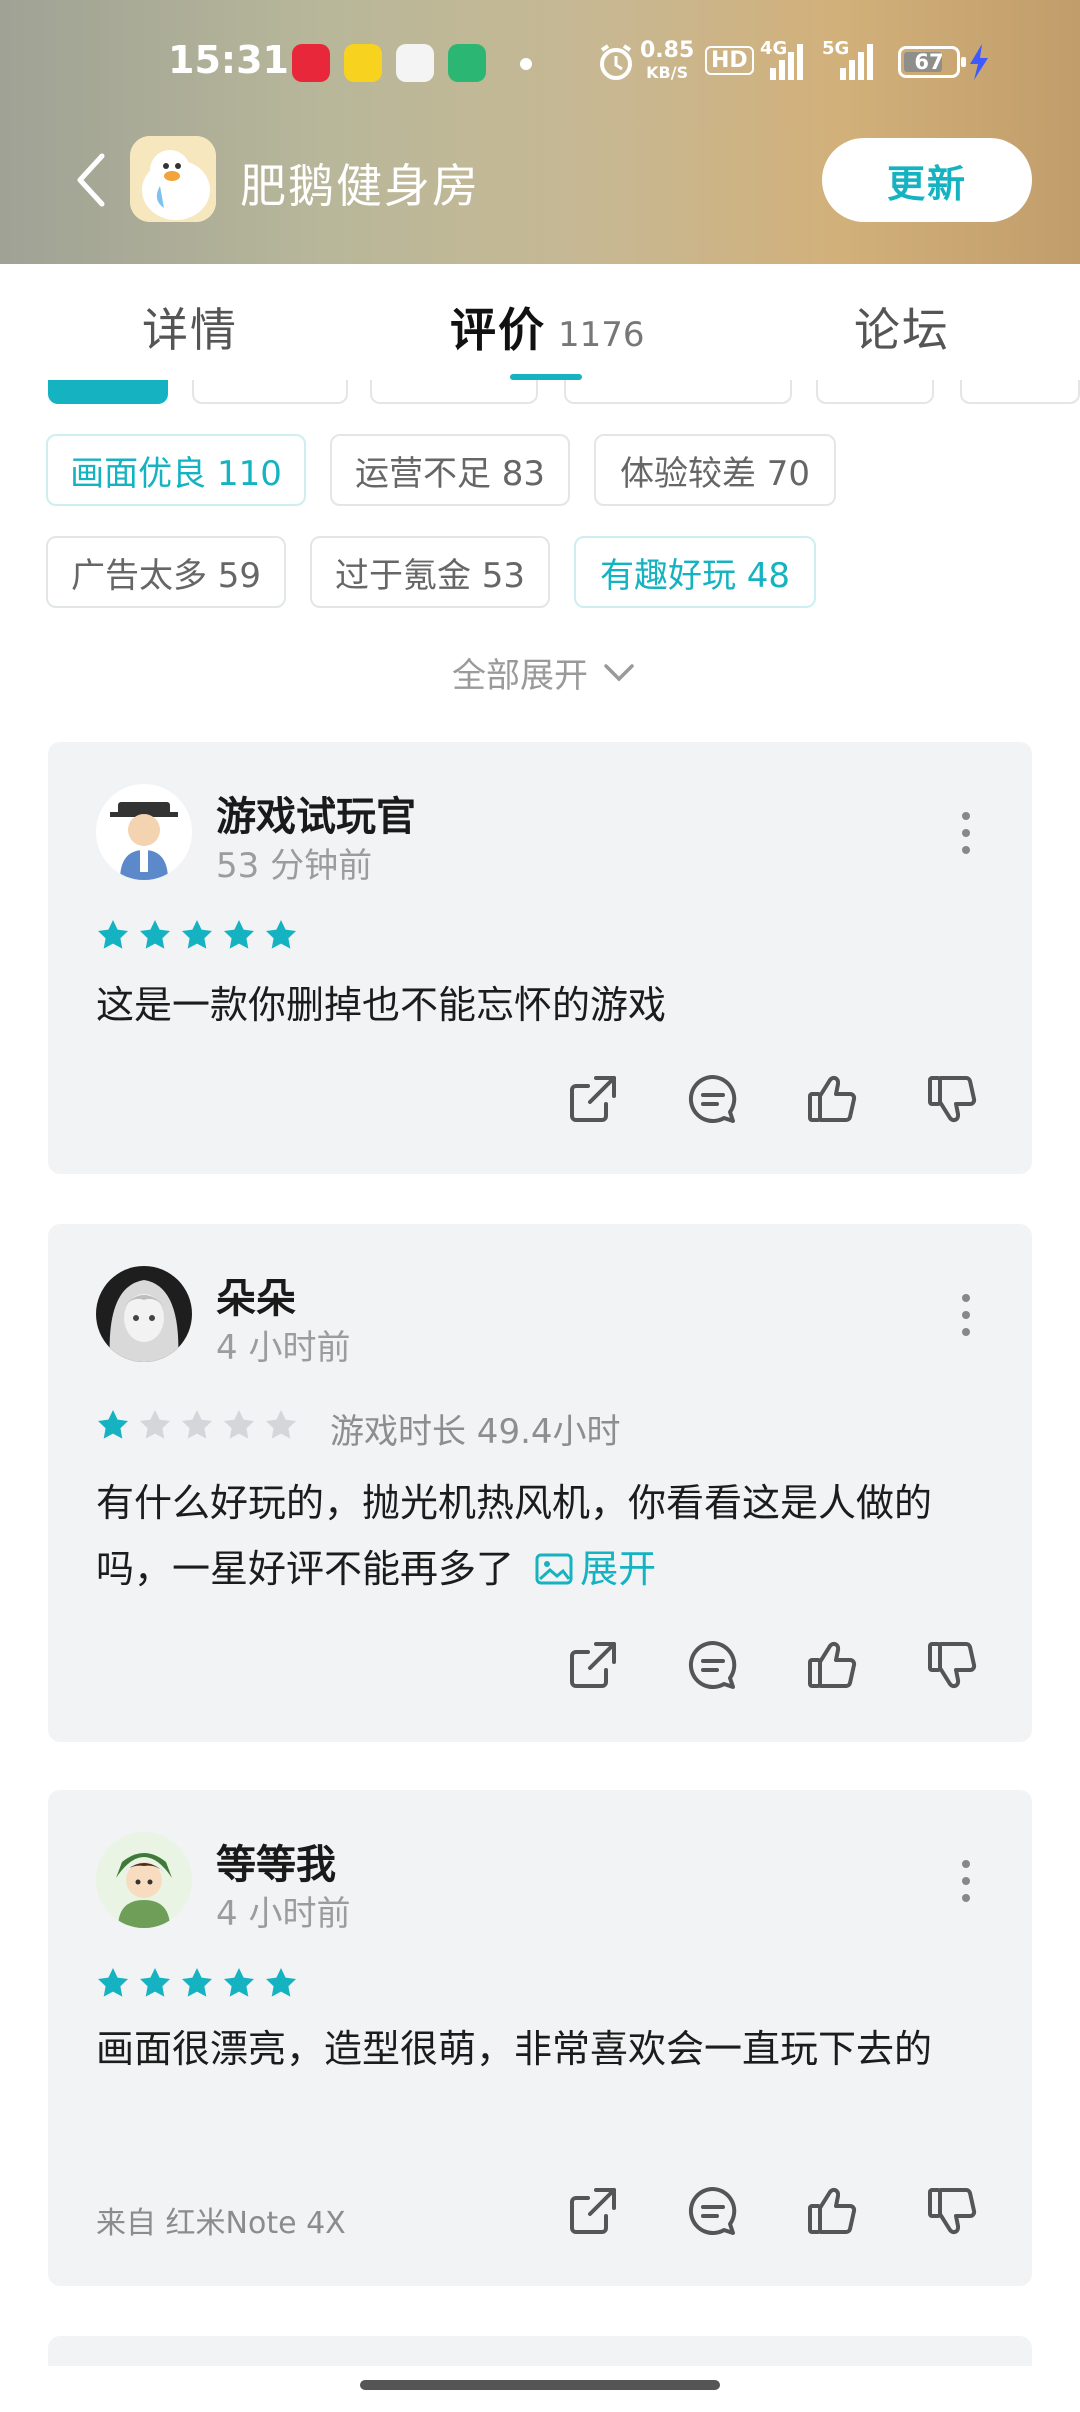  What do you see at coordinates (715, 470) in the screenshot?
I see `tag-filter: 体验较差 70` at bounding box center [715, 470].